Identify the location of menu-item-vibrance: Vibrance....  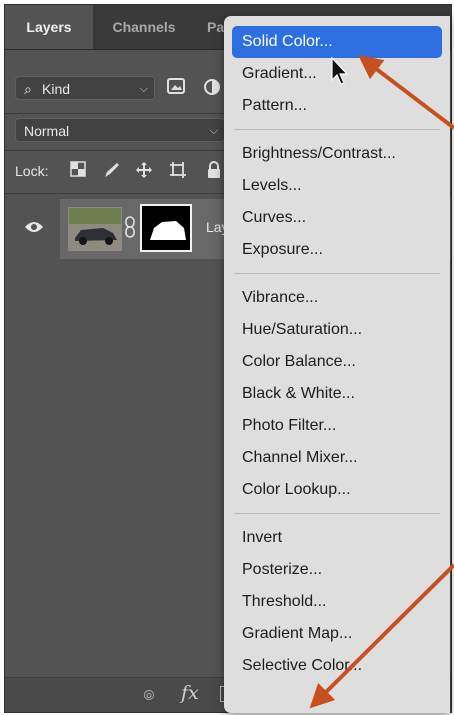
(337, 298).